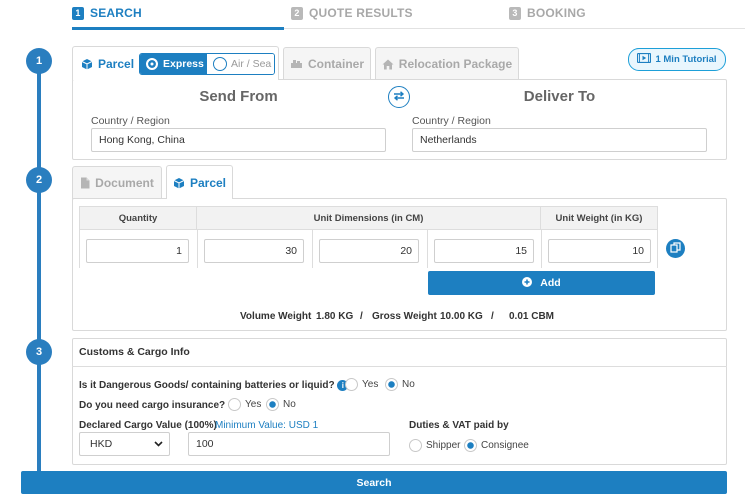 The height and width of the screenshot is (501, 745). Describe the element at coordinates (205, 444) in the screenshot. I see `declared-value: 100` at that location.